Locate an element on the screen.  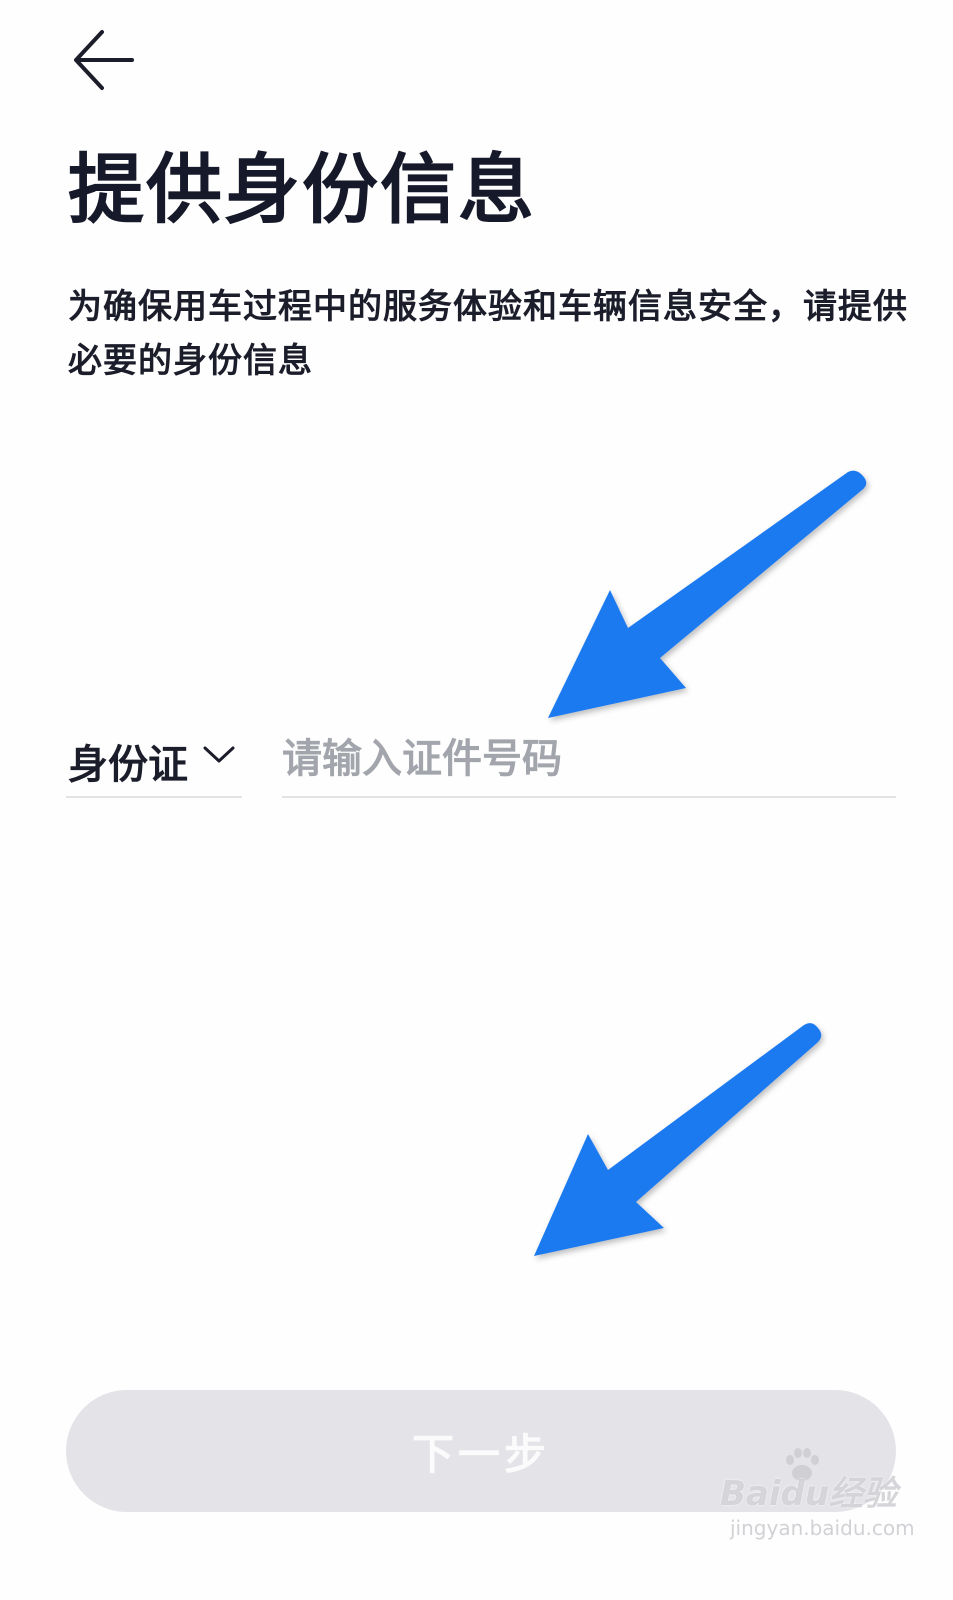
id-type-select: 身份证 is located at coordinates (154, 760).